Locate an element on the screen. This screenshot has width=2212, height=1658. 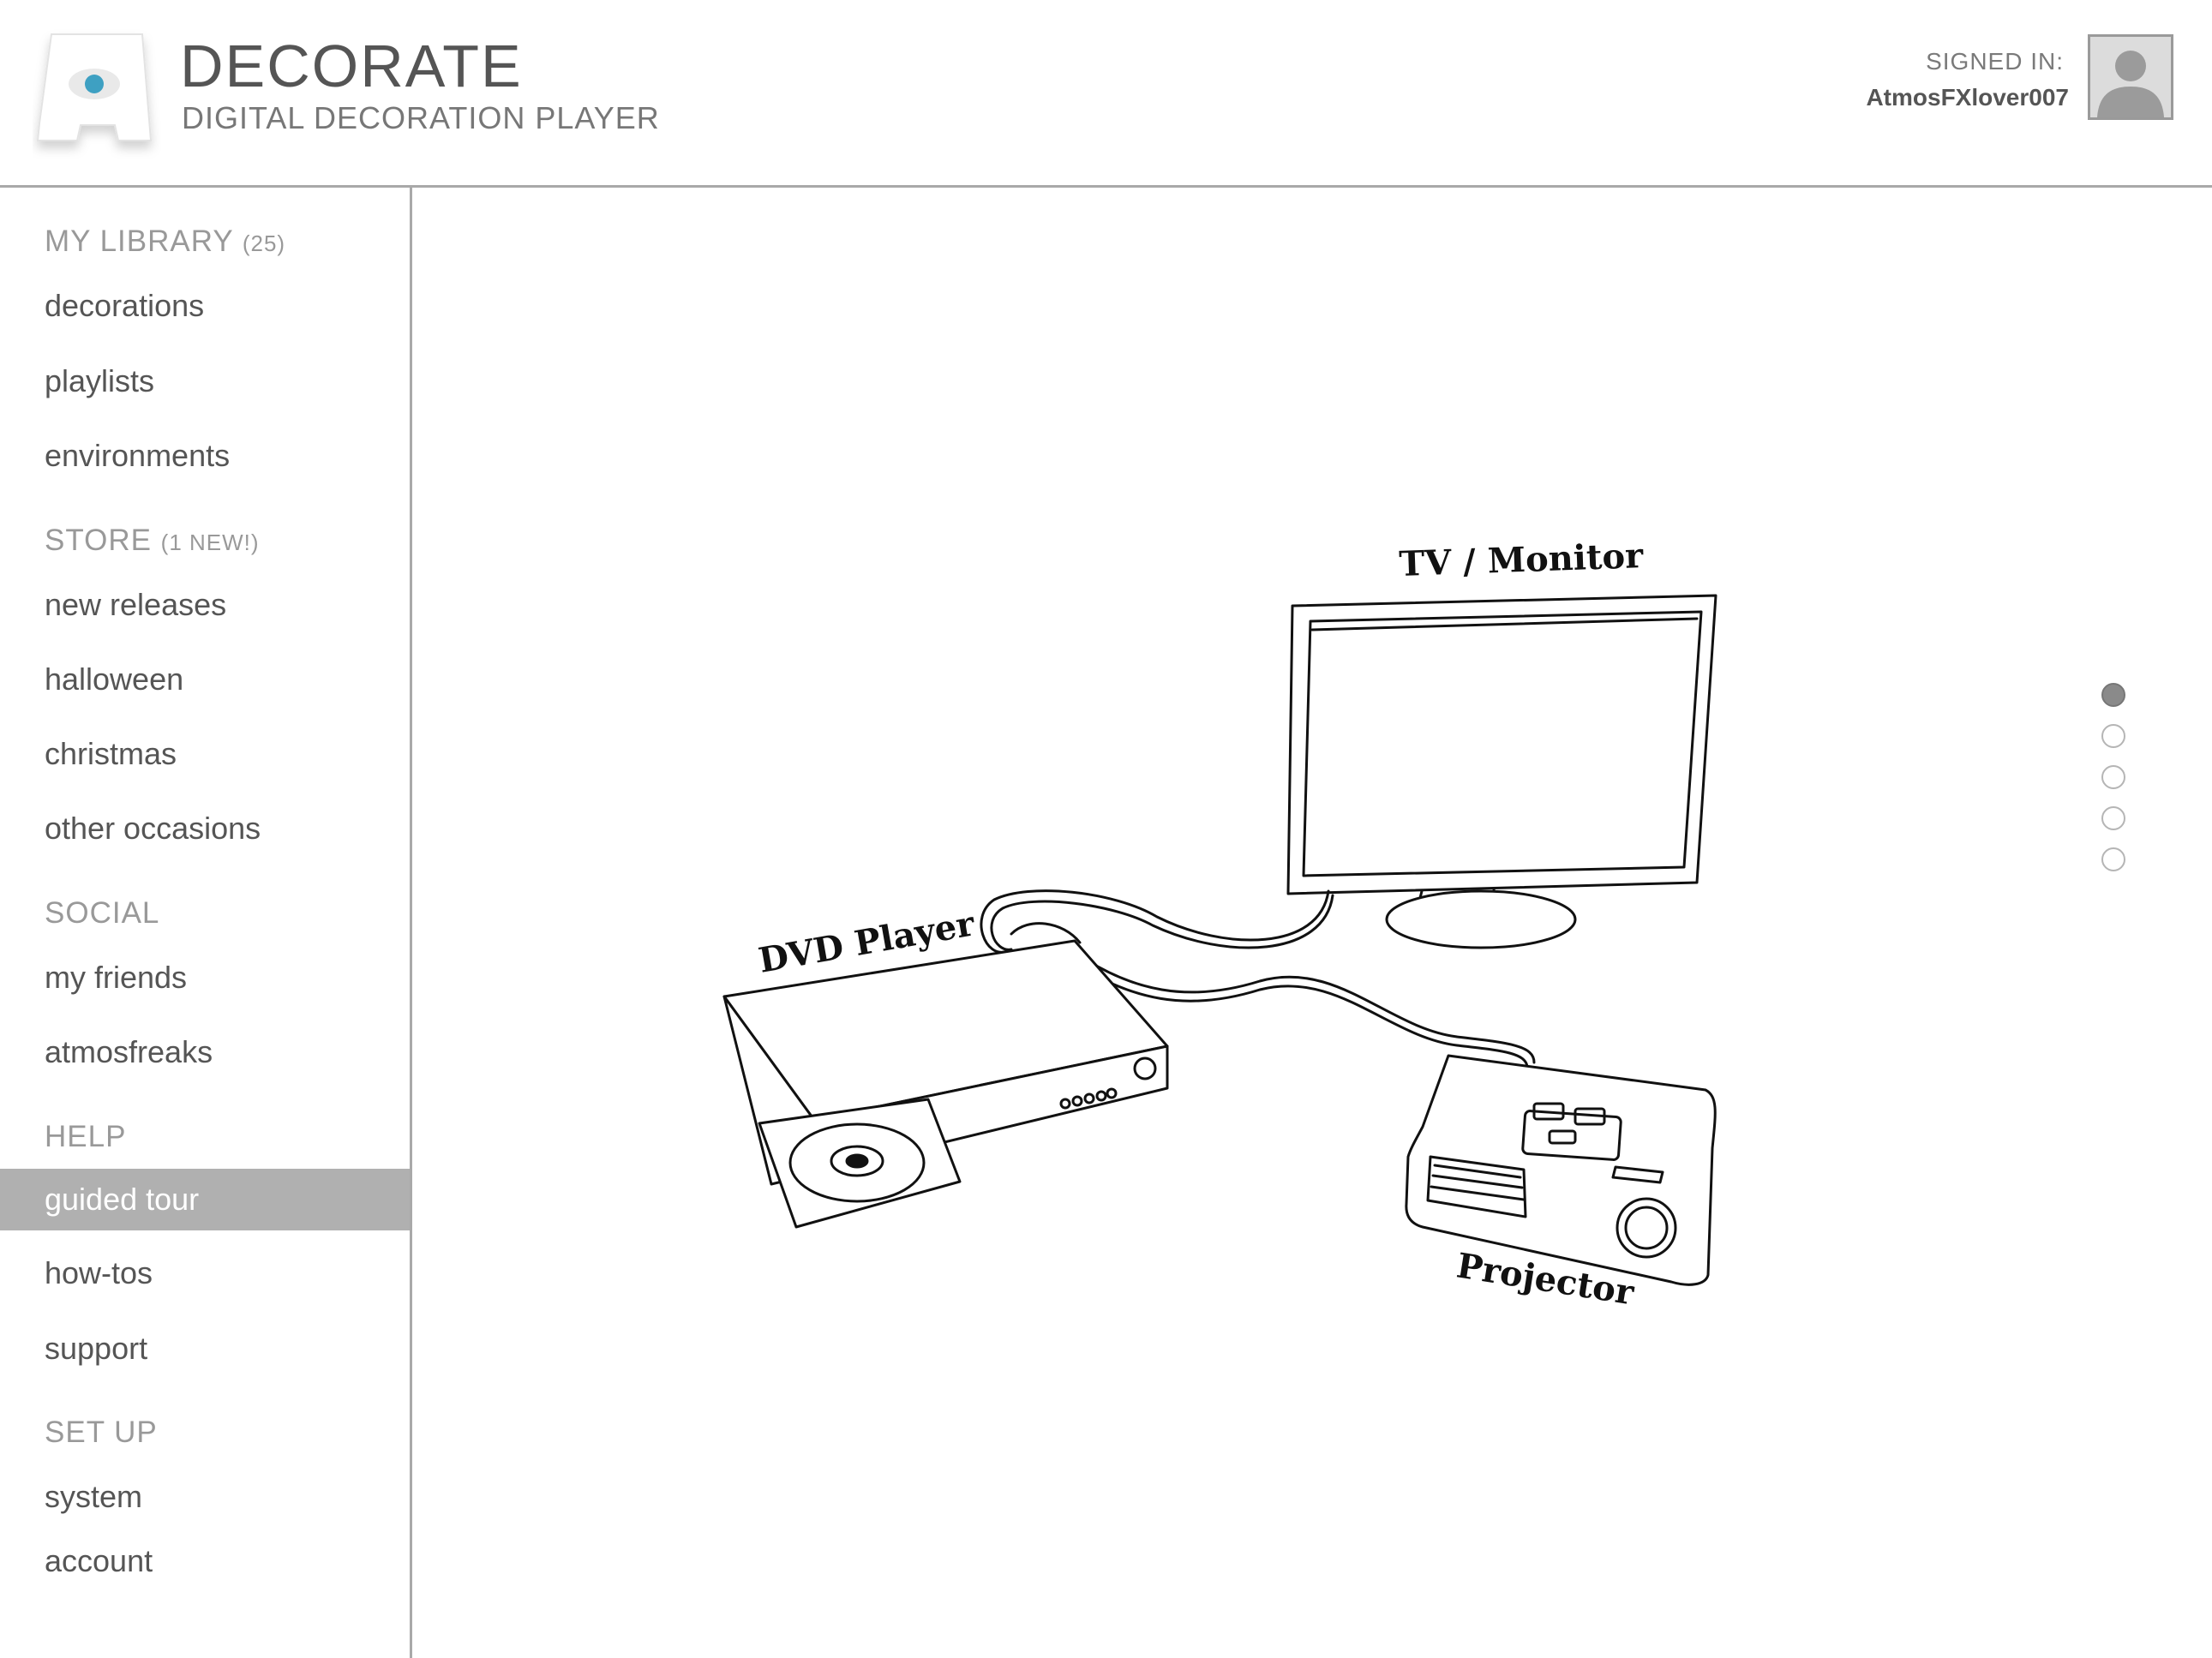
section-social: SOCIAL is located at coordinates (103, 913).